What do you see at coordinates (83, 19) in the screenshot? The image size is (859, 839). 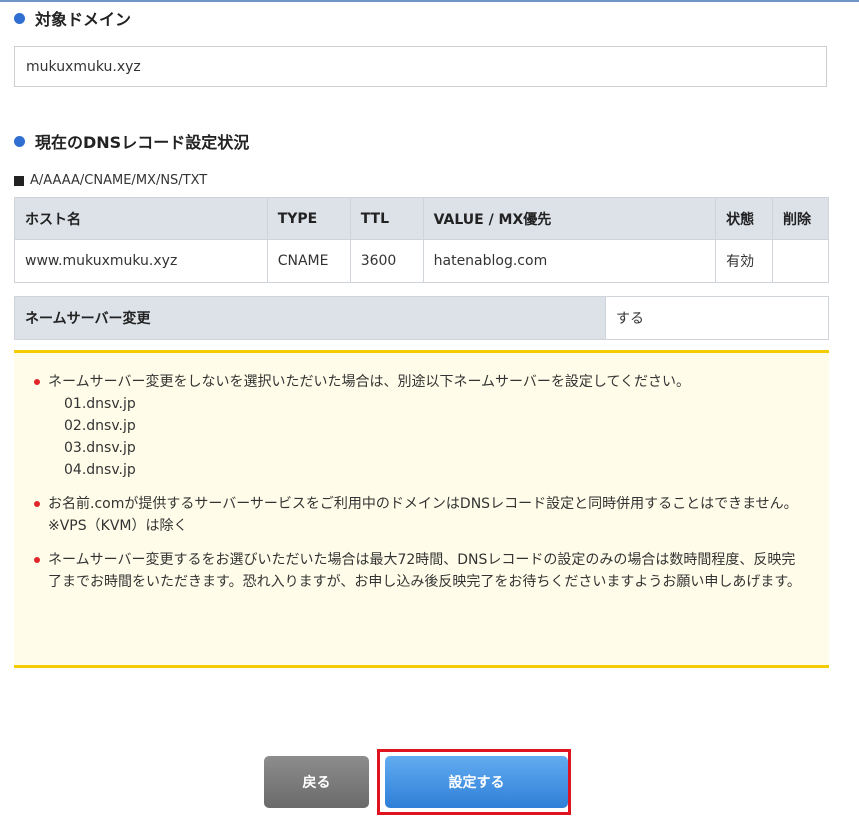 I see `target-domain-title: 対象ドメイン` at bounding box center [83, 19].